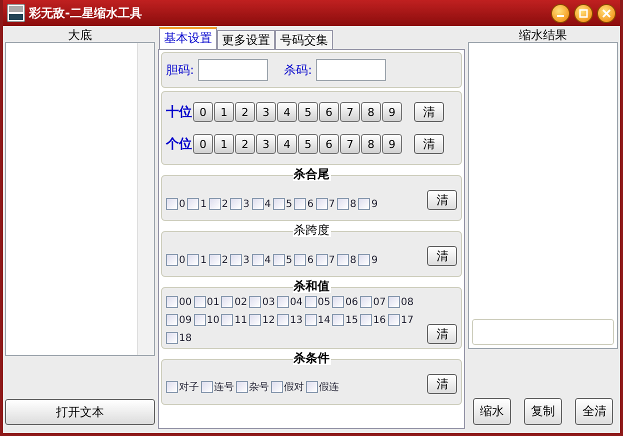 The height and width of the screenshot is (436, 623). What do you see at coordinates (179, 320) in the screenshot?
I see `option-checkbox: 09` at bounding box center [179, 320].